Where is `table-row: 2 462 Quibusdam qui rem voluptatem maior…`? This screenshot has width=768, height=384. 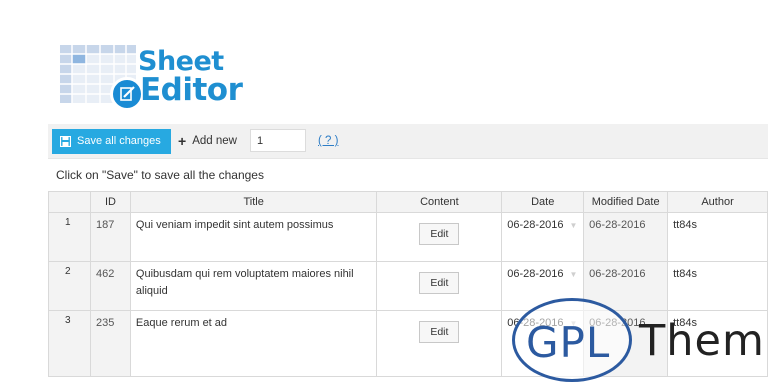
table-row: 2 462 Quibusdam qui rem voluptatem maior… is located at coordinates (408, 286).